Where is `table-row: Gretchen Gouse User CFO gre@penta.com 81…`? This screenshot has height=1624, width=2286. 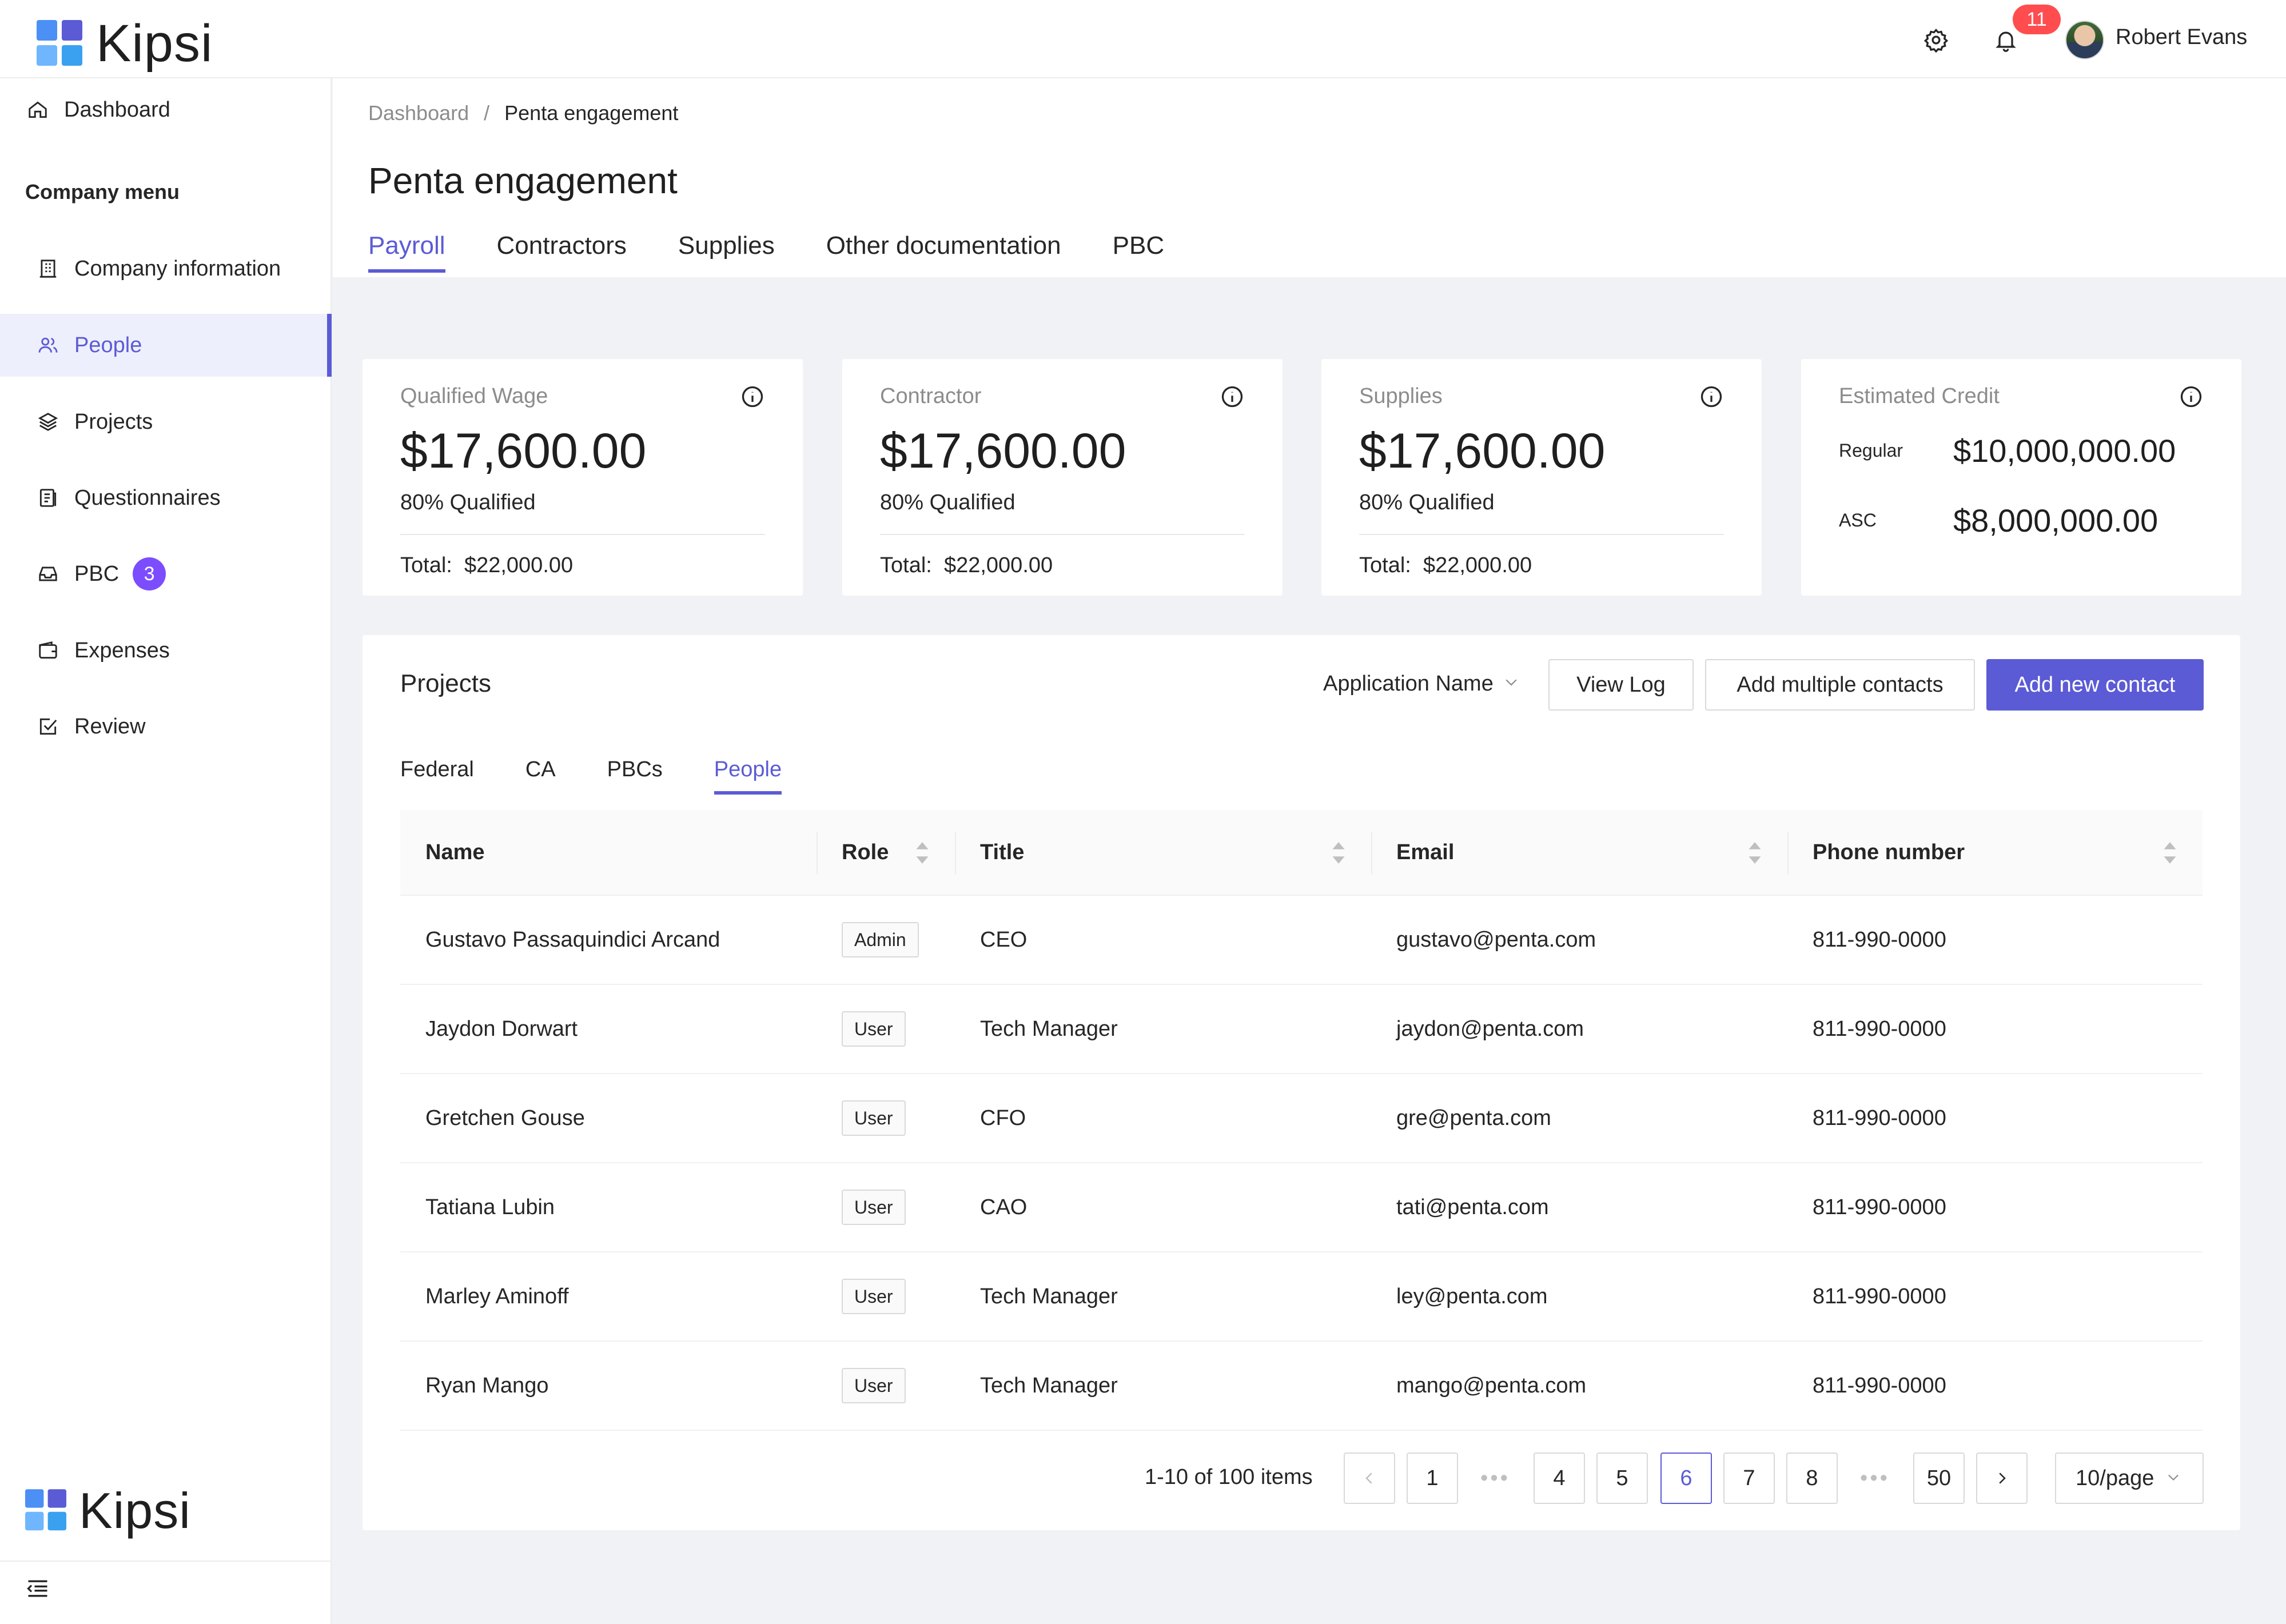
table-row: Gretchen Gouse User CFO gre@penta.com 81… is located at coordinates (1301, 1118).